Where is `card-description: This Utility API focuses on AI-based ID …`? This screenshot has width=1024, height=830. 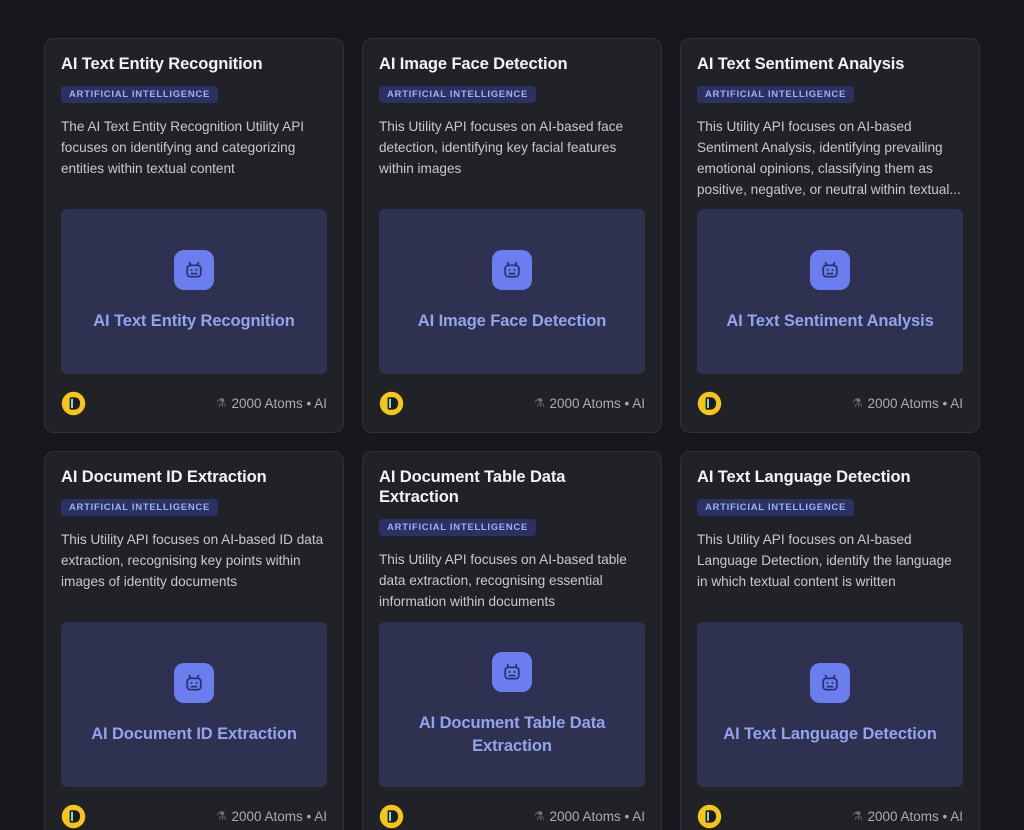
card-description: This Utility API focuses on AI-based ID … is located at coordinates (192, 560).